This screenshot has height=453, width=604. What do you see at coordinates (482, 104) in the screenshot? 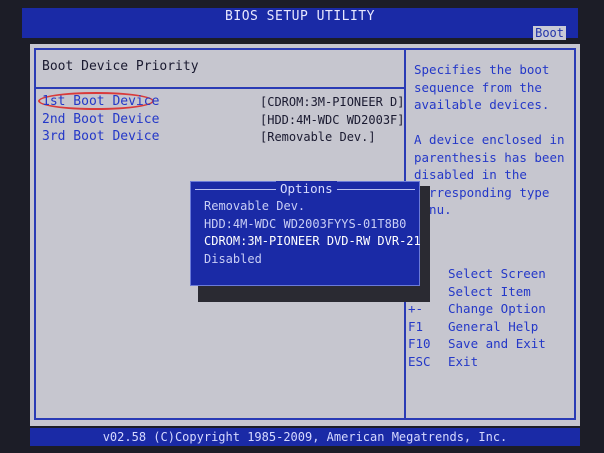
I see `help-line: available devices.` at bounding box center [482, 104].